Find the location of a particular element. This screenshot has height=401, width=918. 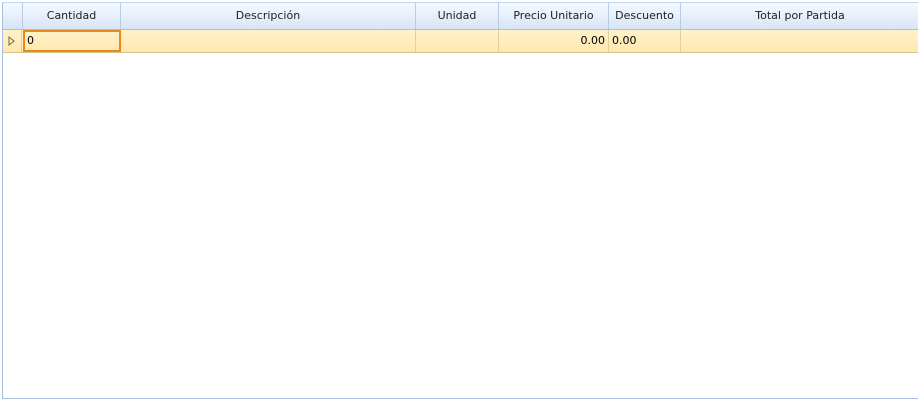

row-indicator-header is located at coordinates (13, 16).